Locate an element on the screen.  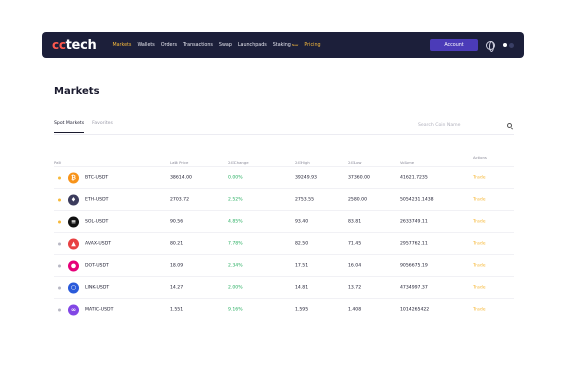
tab-spot-markets: Spot Markets is located at coordinates (69, 127).